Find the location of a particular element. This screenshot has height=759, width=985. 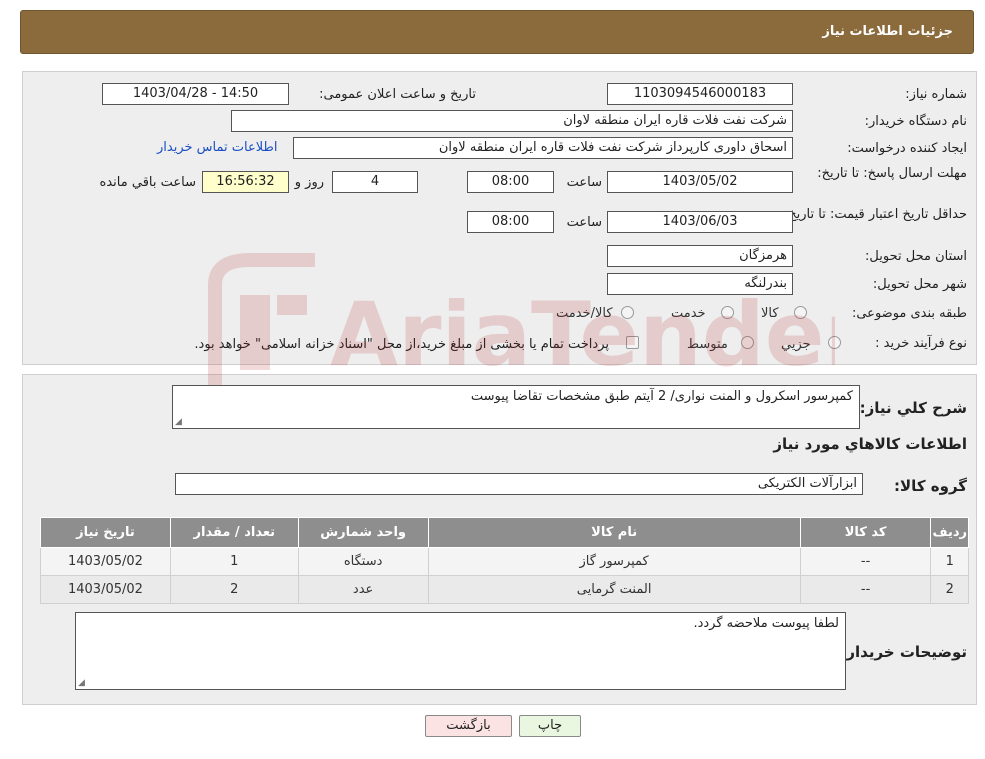

province-field: هرمزگان is located at coordinates (700, 256).